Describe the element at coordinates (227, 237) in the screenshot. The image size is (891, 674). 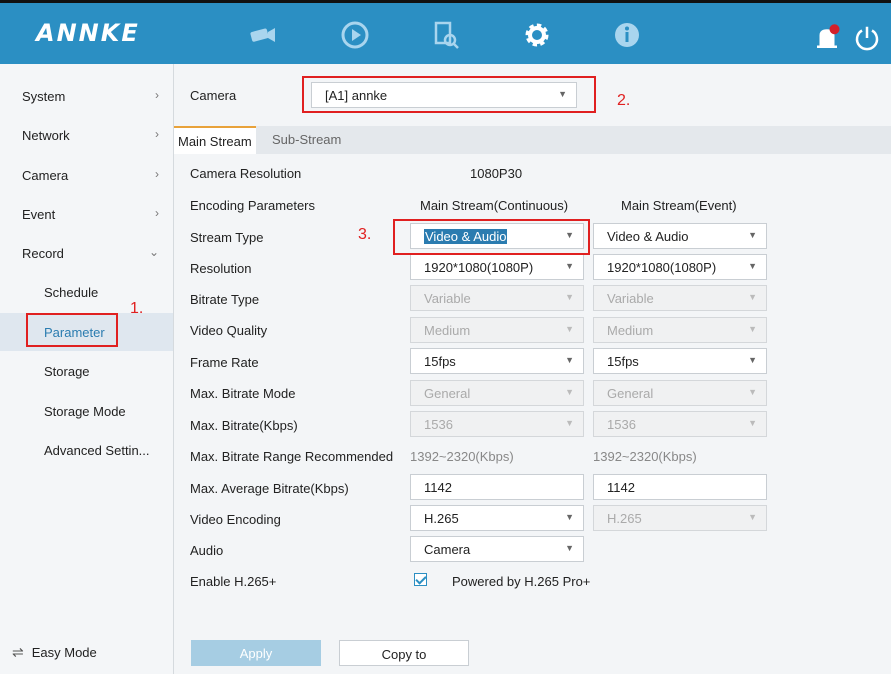
I see `stream-type-label: Stream Type` at that location.